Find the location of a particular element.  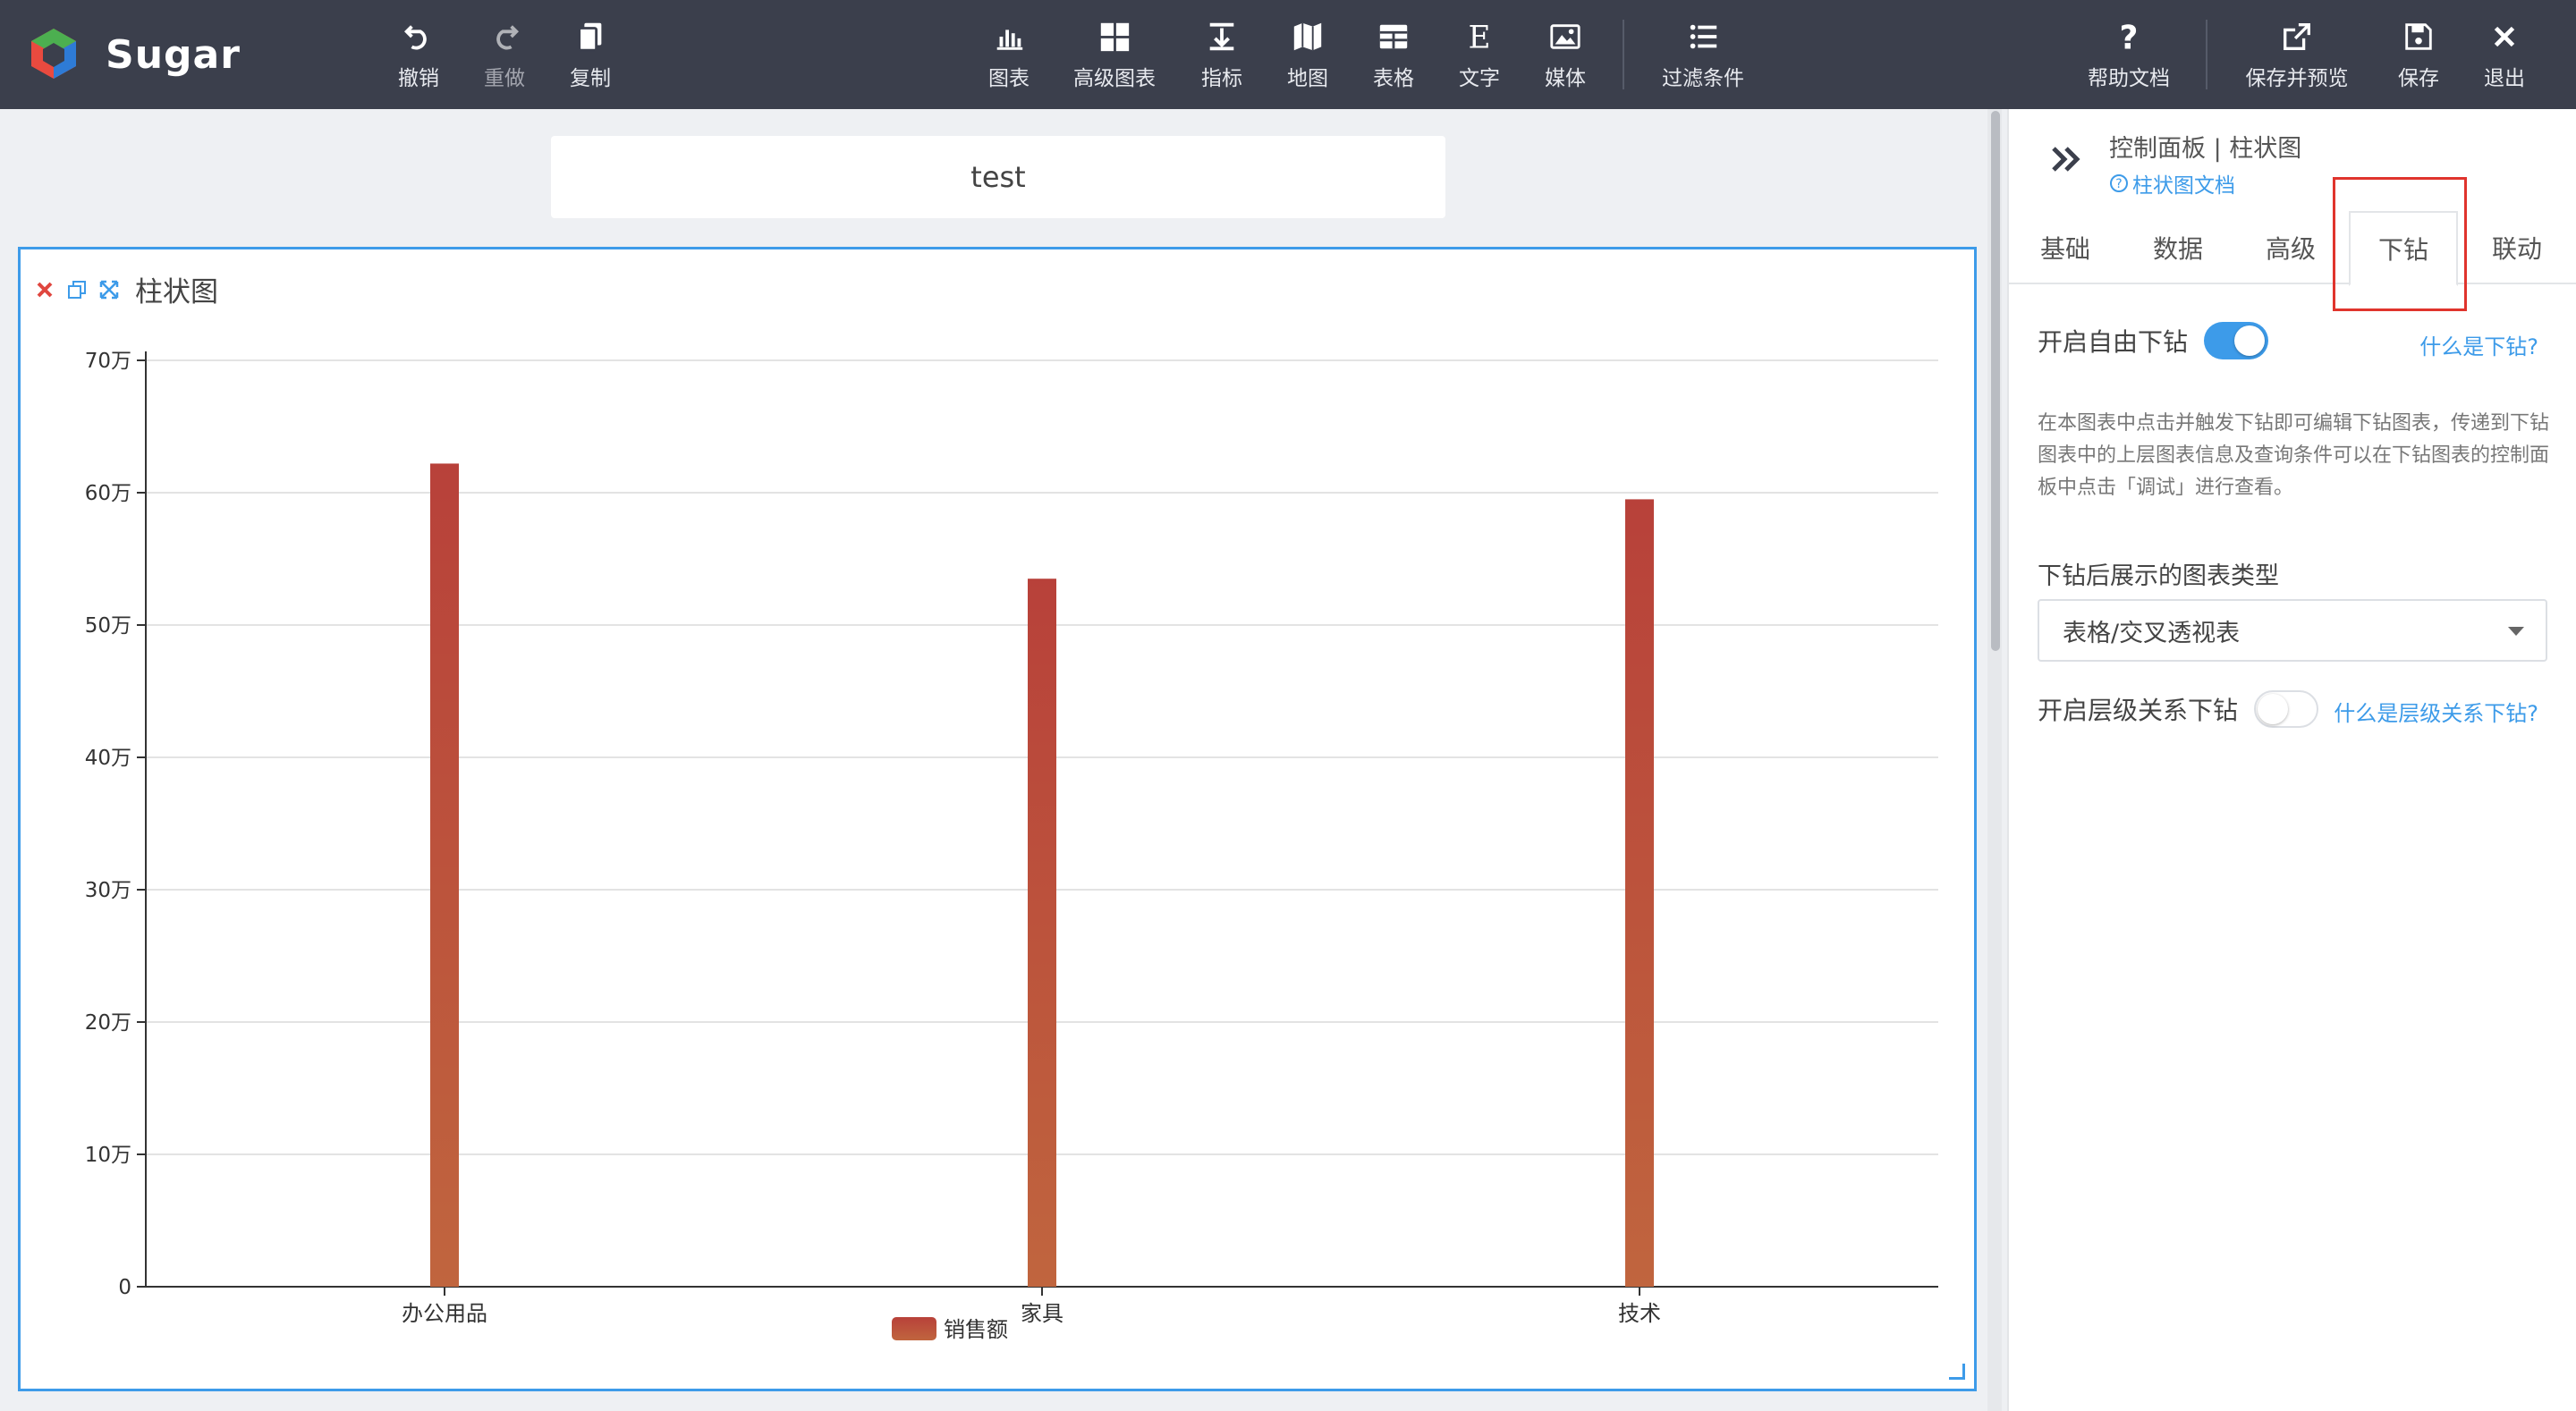

redo-button: 重做 is located at coordinates (504, 55).